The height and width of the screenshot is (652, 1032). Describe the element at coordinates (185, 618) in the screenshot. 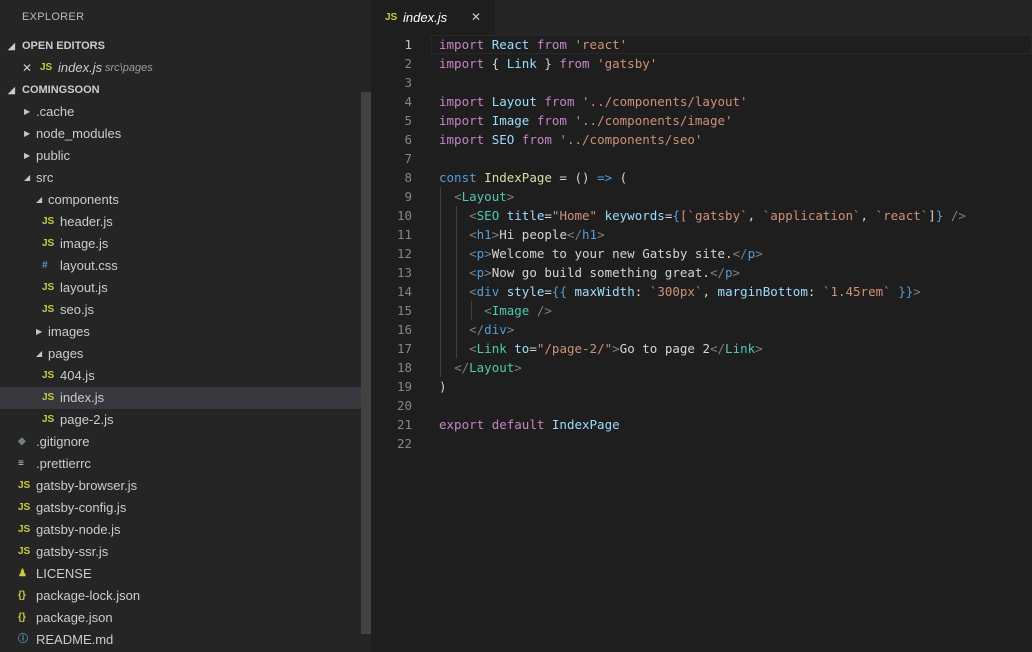

I see `tree-file: {} package.json` at that location.